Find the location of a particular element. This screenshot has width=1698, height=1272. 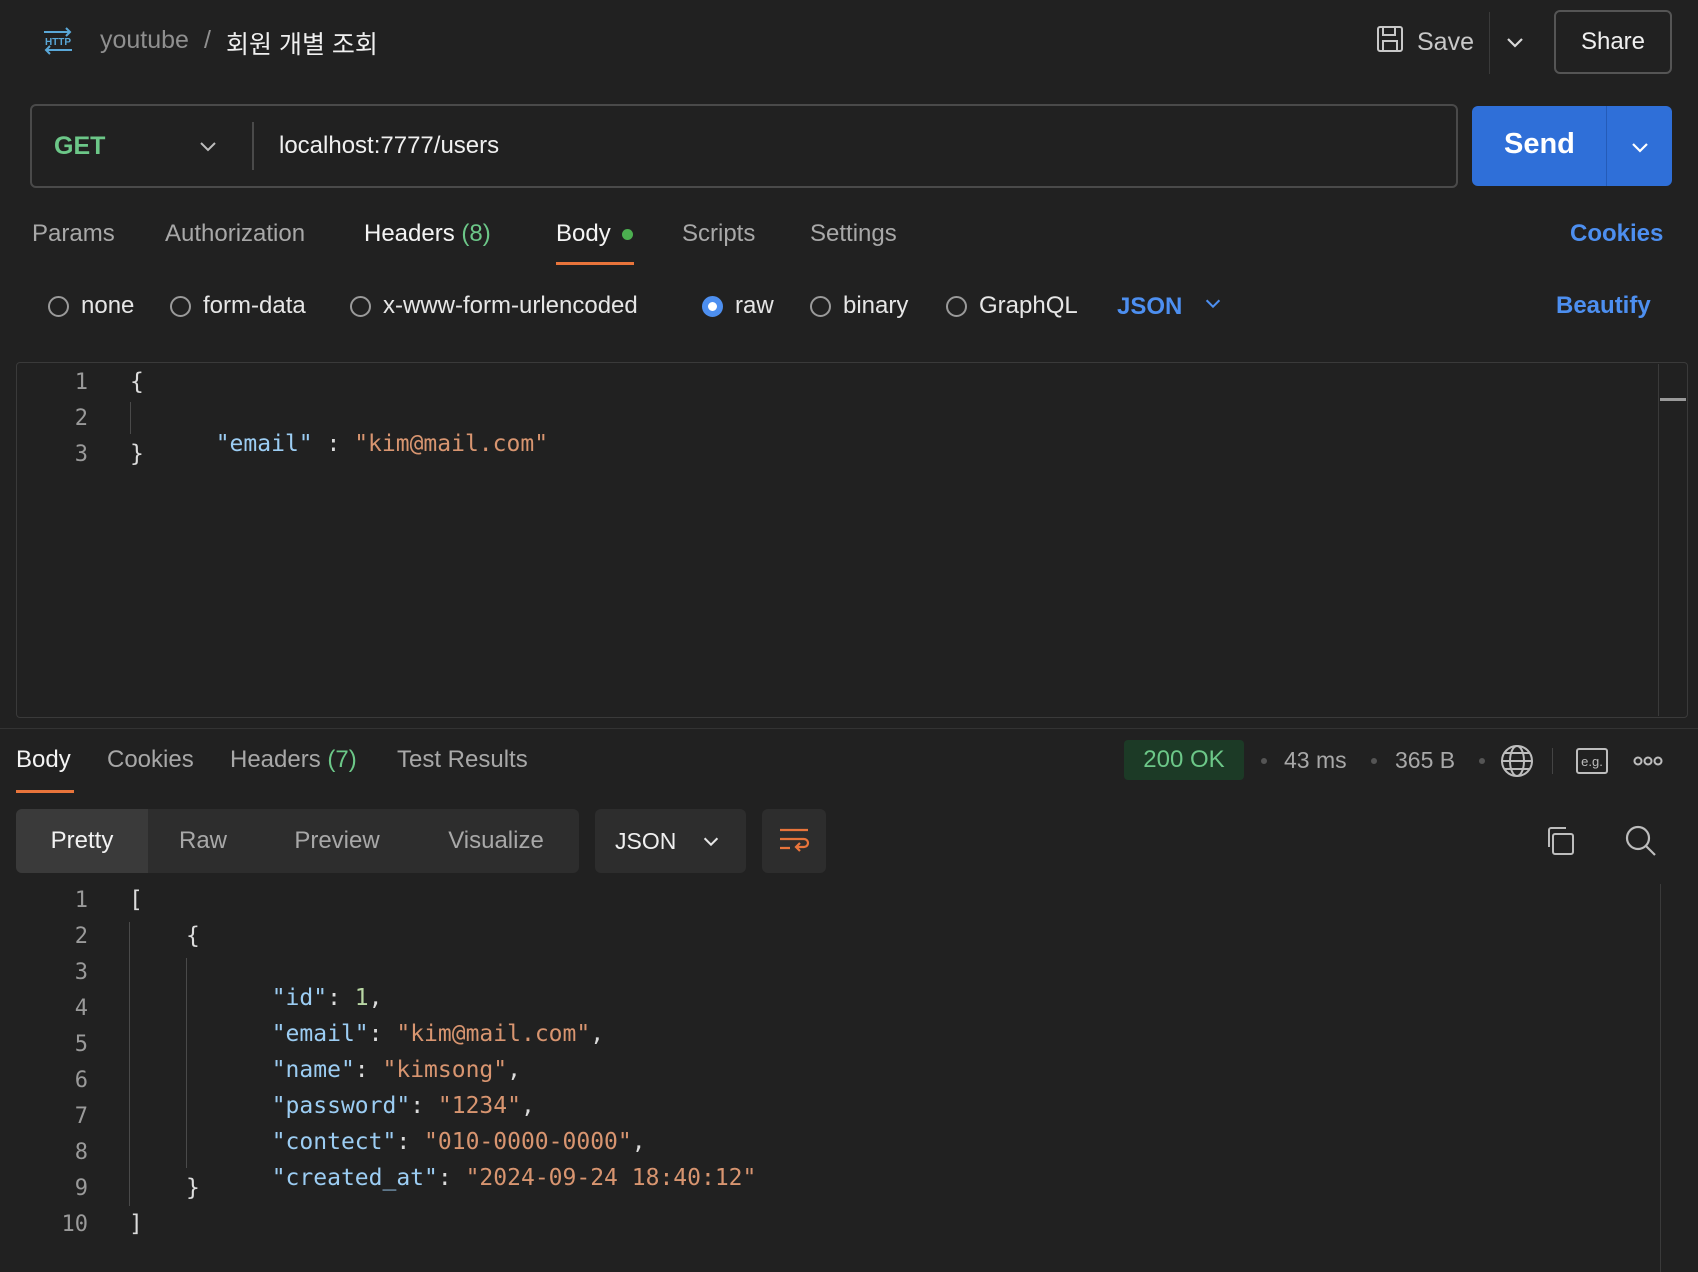

req-open-brace: { is located at coordinates (137, 382).